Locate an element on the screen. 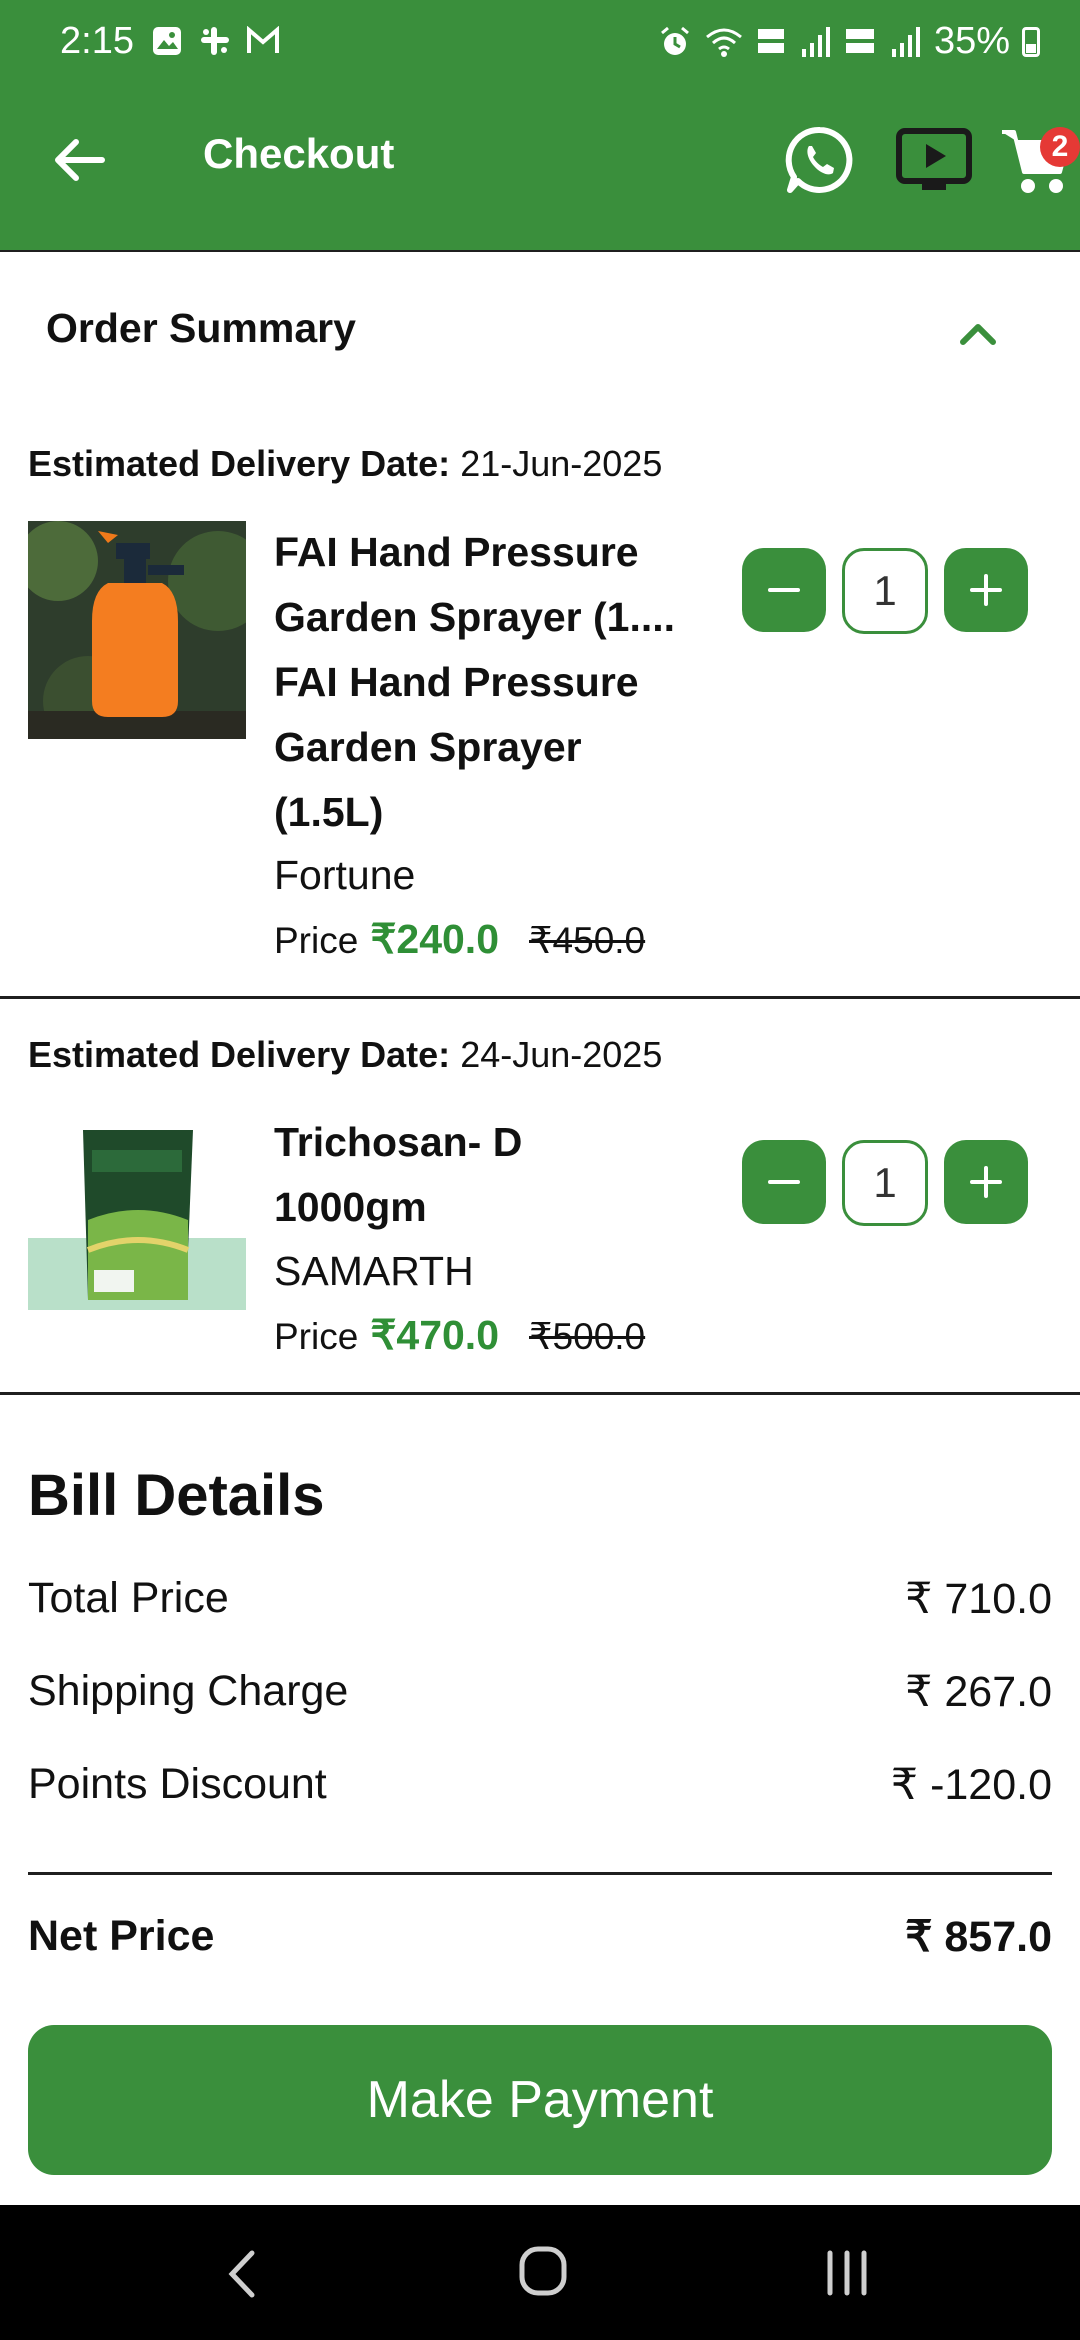 This screenshot has height=2340, width=1080. product-image-trichosan is located at coordinates (137, 1219).